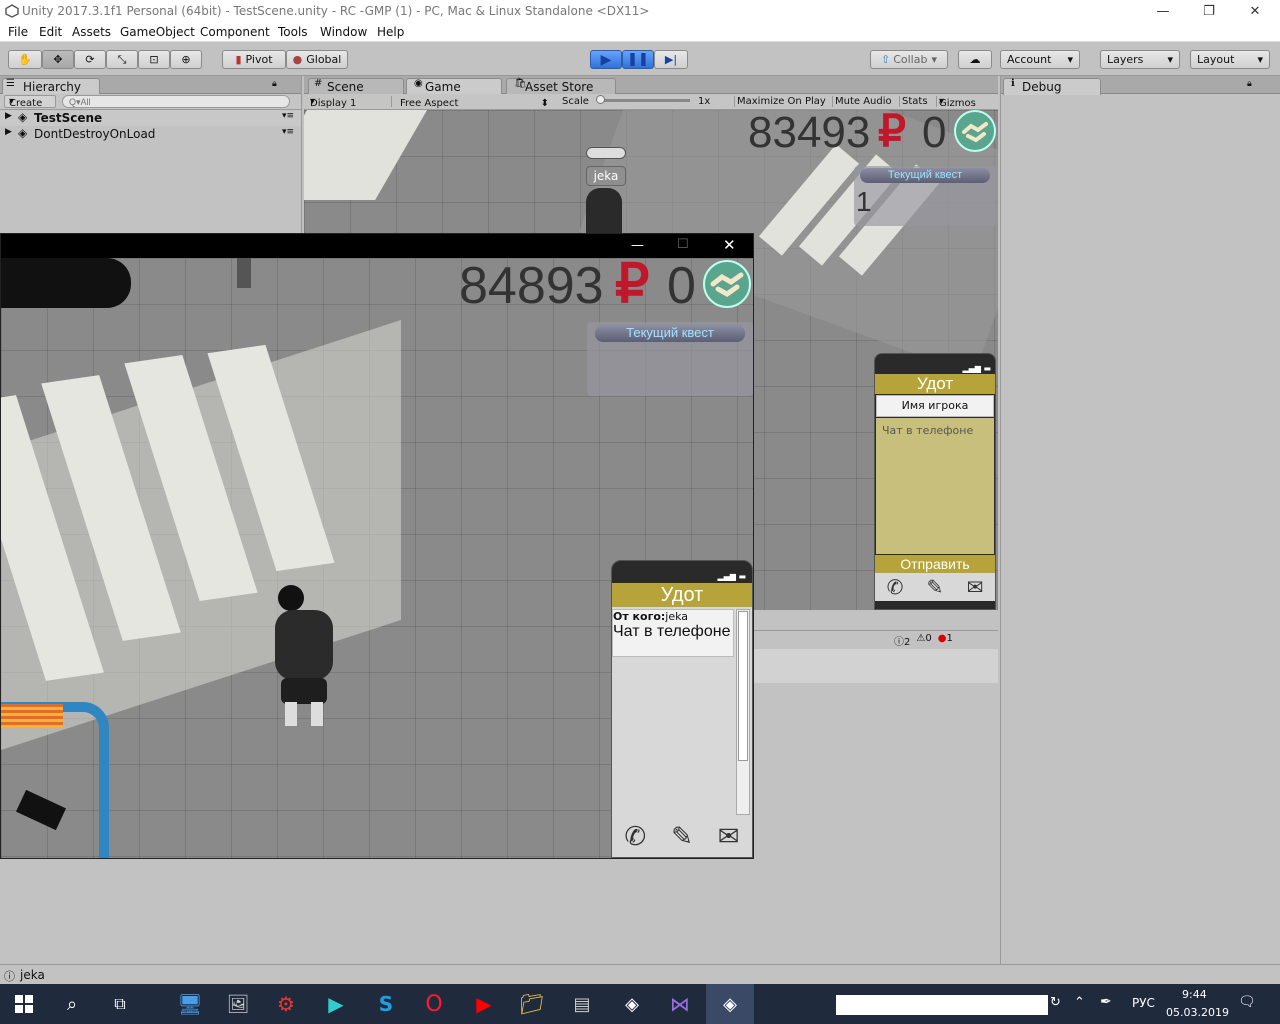 The image size is (1280, 1024). Describe the element at coordinates (683, 244) in the screenshot. I see `maximize-button: ☐` at that location.